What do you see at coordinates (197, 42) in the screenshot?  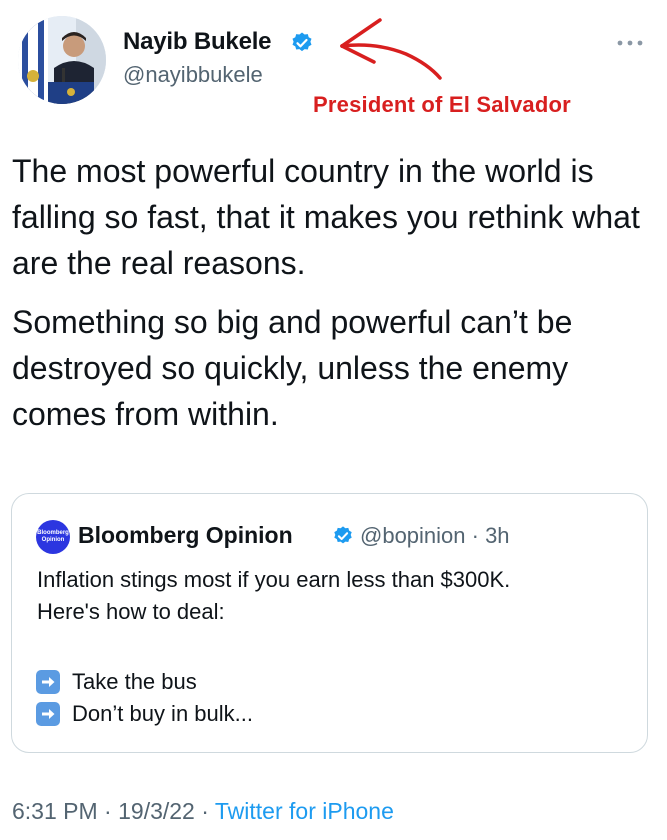 I see `author-name: Nayib Bukele` at bounding box center [197, 42].